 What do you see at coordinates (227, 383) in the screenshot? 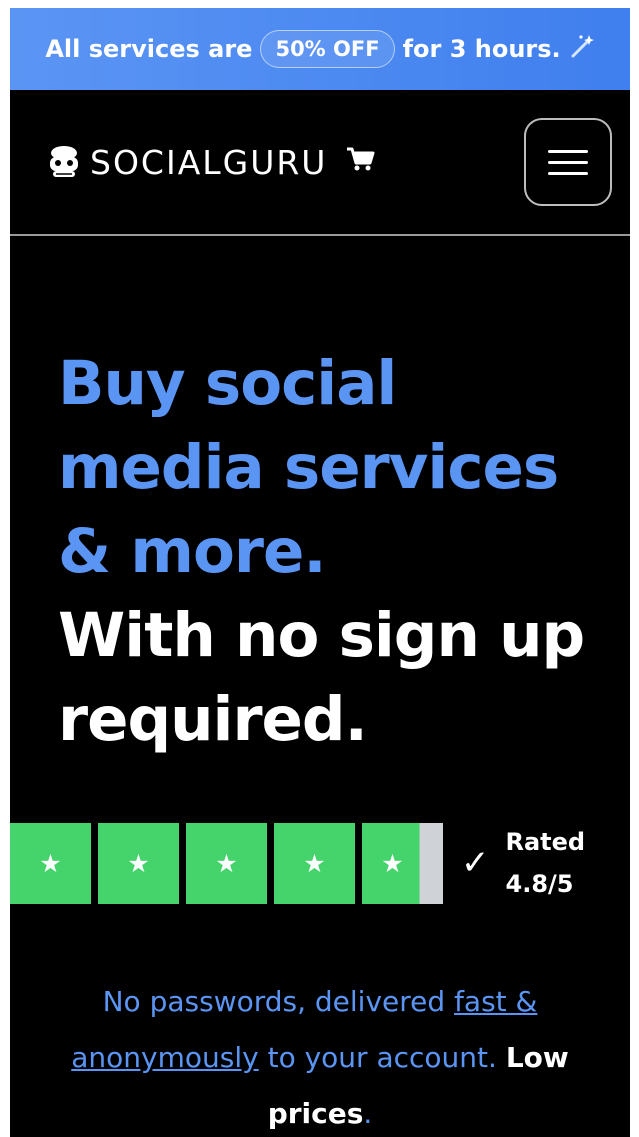
I see `hero-line: Buy social` at bounding box center [227, 383].